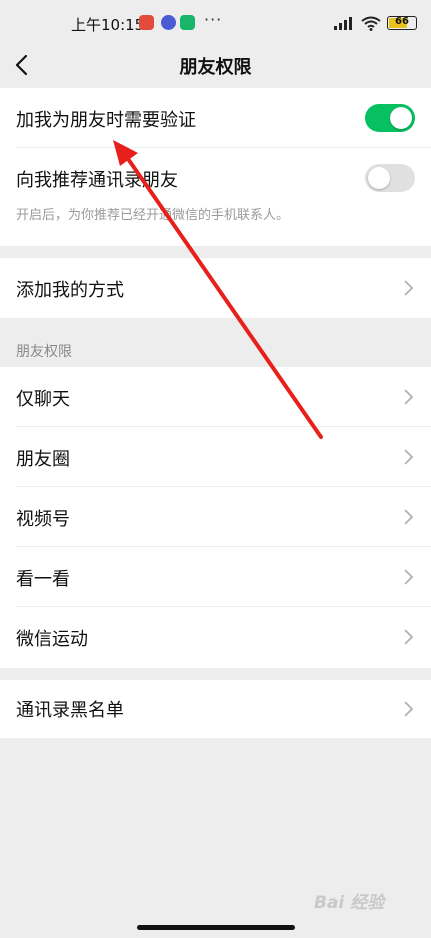 This screenshot has height=938, width=431. Describe the element at coordinates (43, 459) in the screenshot. I see `permission-item-label: 朋友圈` at that location.